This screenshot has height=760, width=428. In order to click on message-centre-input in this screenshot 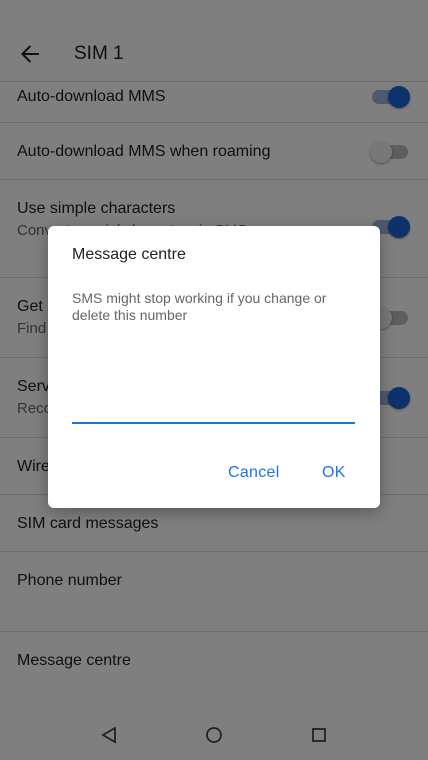, I will do `click(213, 410)`.